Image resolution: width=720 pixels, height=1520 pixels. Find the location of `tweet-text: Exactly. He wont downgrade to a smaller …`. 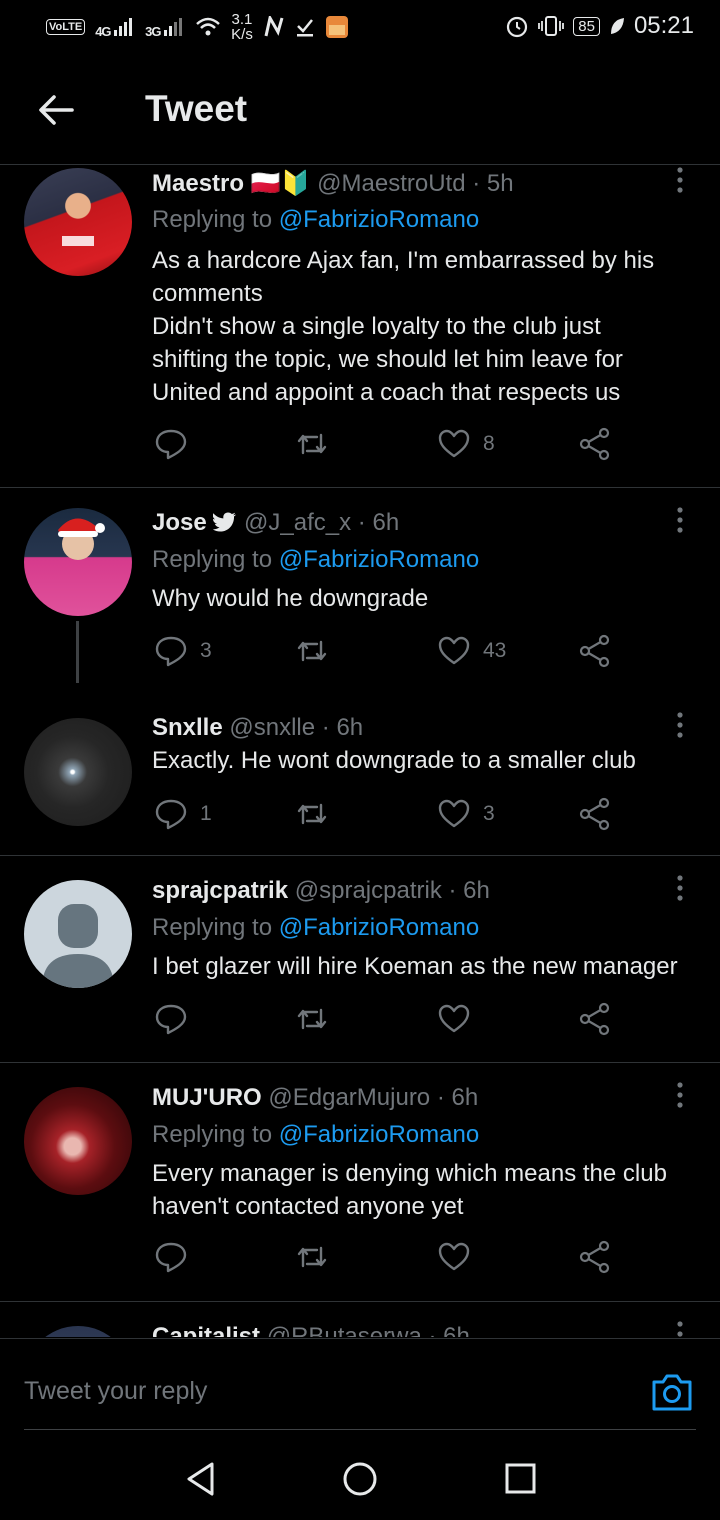

tweet-text: Exactly. He wont downgrade to a smaller … is located at coordinates (394, 760).